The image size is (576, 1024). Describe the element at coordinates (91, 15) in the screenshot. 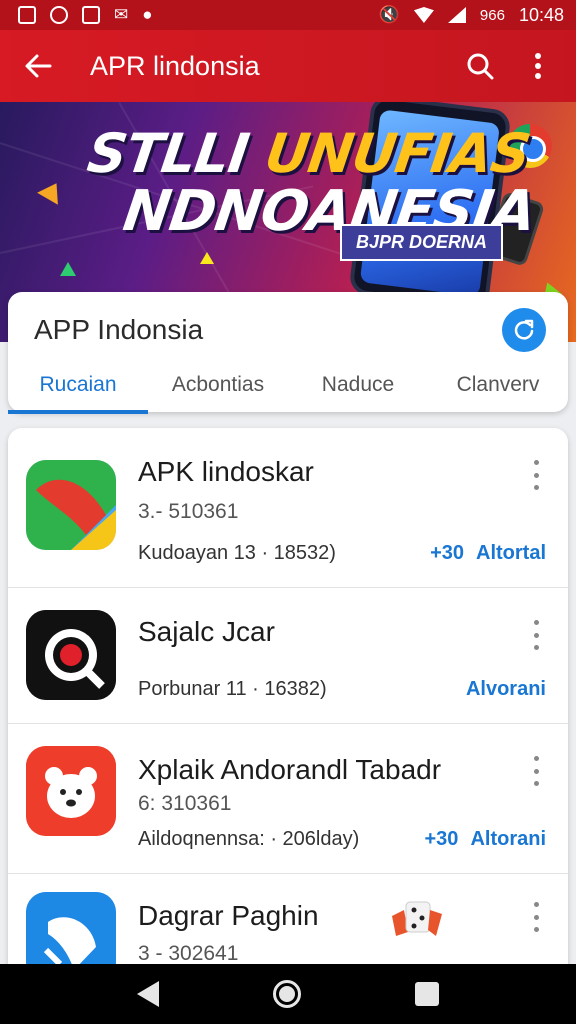

I see `gallery-icon` at that location.